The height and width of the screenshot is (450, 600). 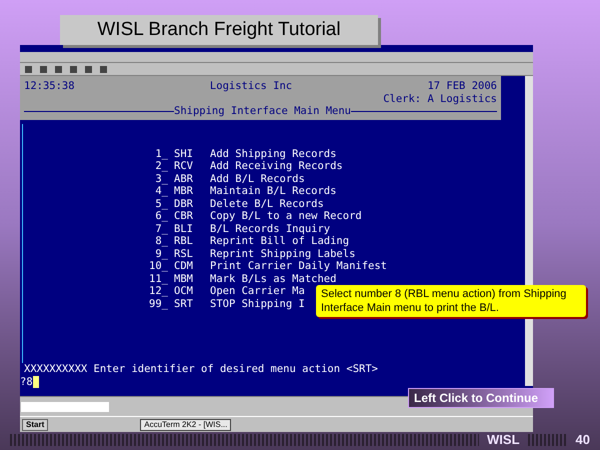 What do you see at coordinates (183, 154) in the screenshot?
I see `menu-code: SHI` at bounding box center [183, 154].